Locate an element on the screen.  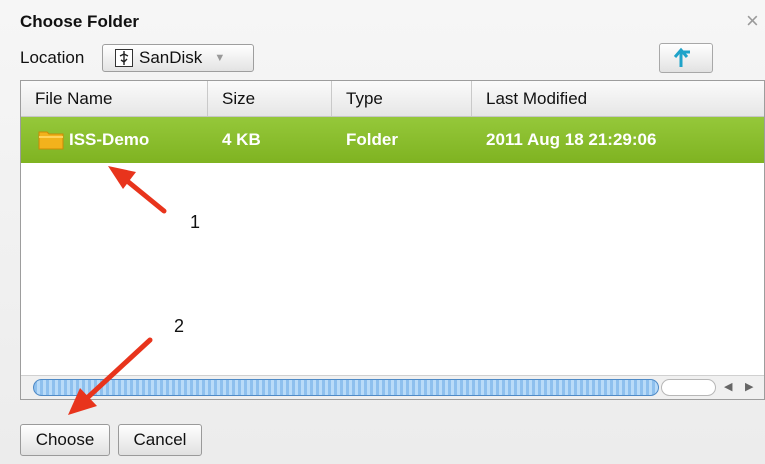
annotation-arrows is located at coordinates (117, 290).